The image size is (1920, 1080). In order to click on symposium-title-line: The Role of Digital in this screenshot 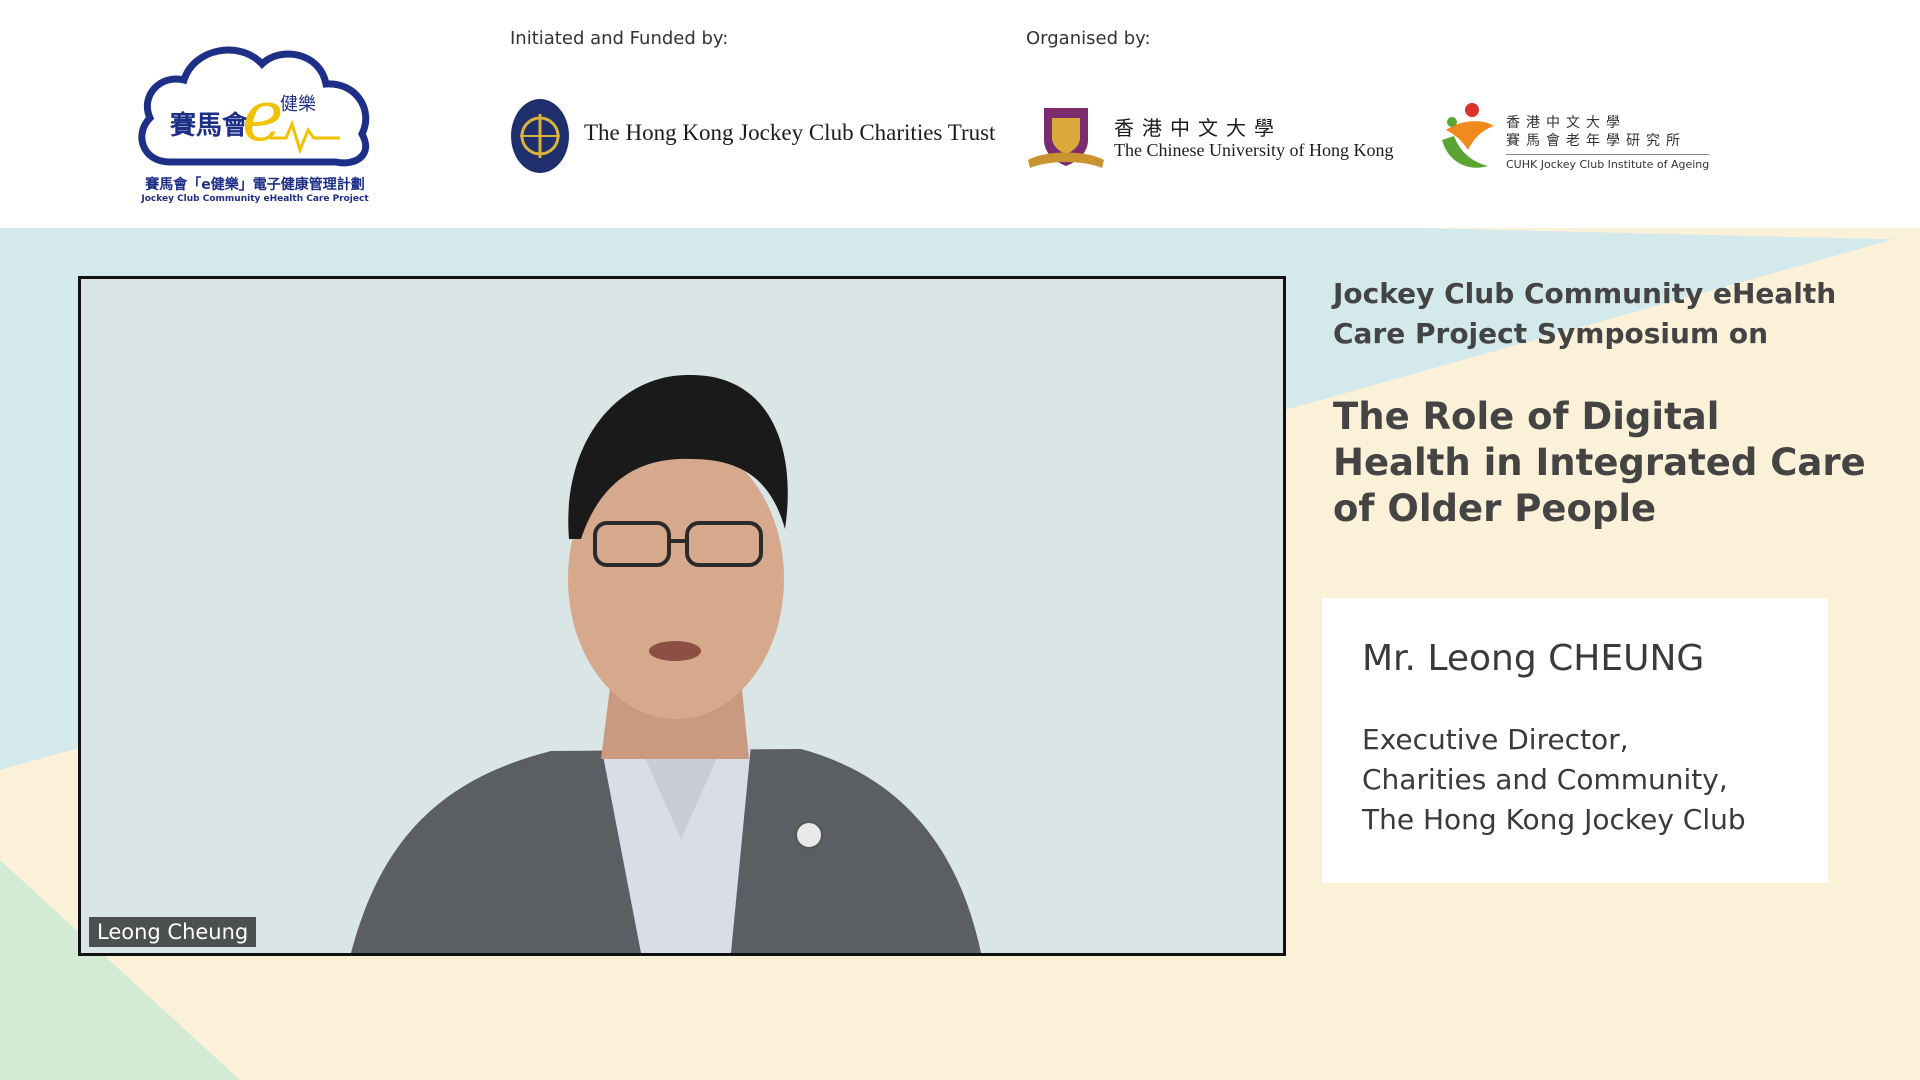, I will do `click(1526, 416)`.